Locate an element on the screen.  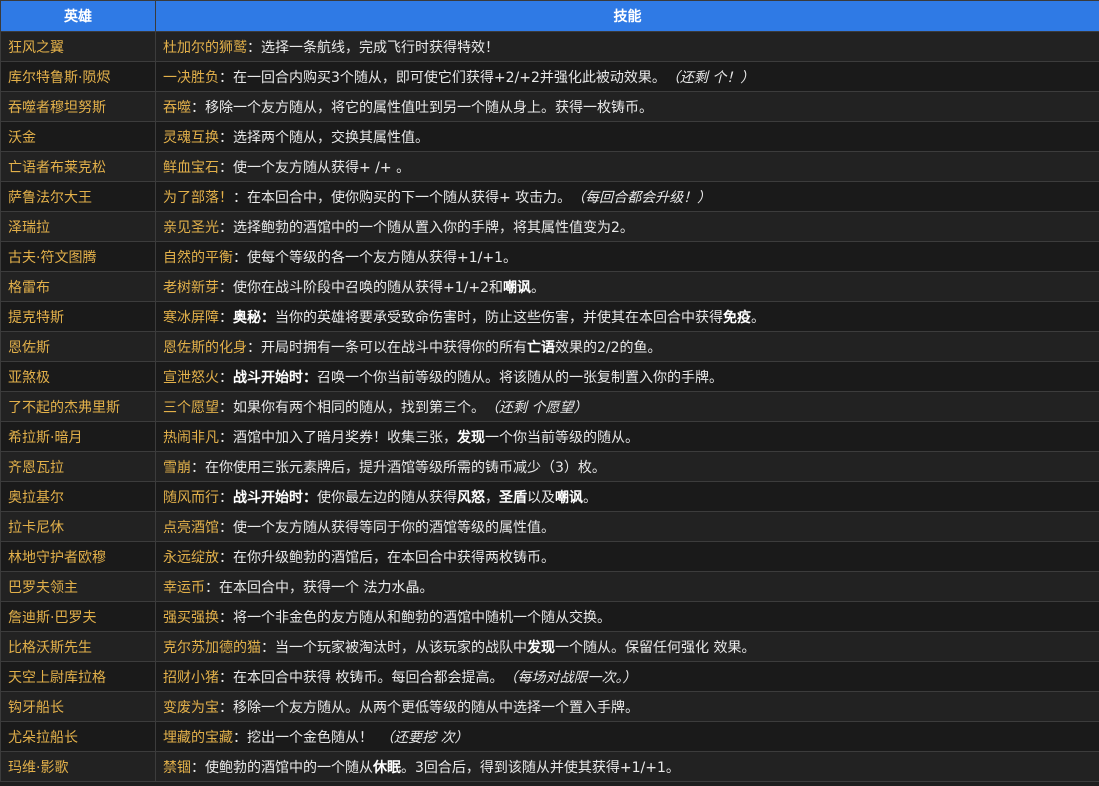
skill-desc: 移除一个友方随从。从两个更低等级的随从中选择一个置入手牌。 is located at coordinates (436, 707).